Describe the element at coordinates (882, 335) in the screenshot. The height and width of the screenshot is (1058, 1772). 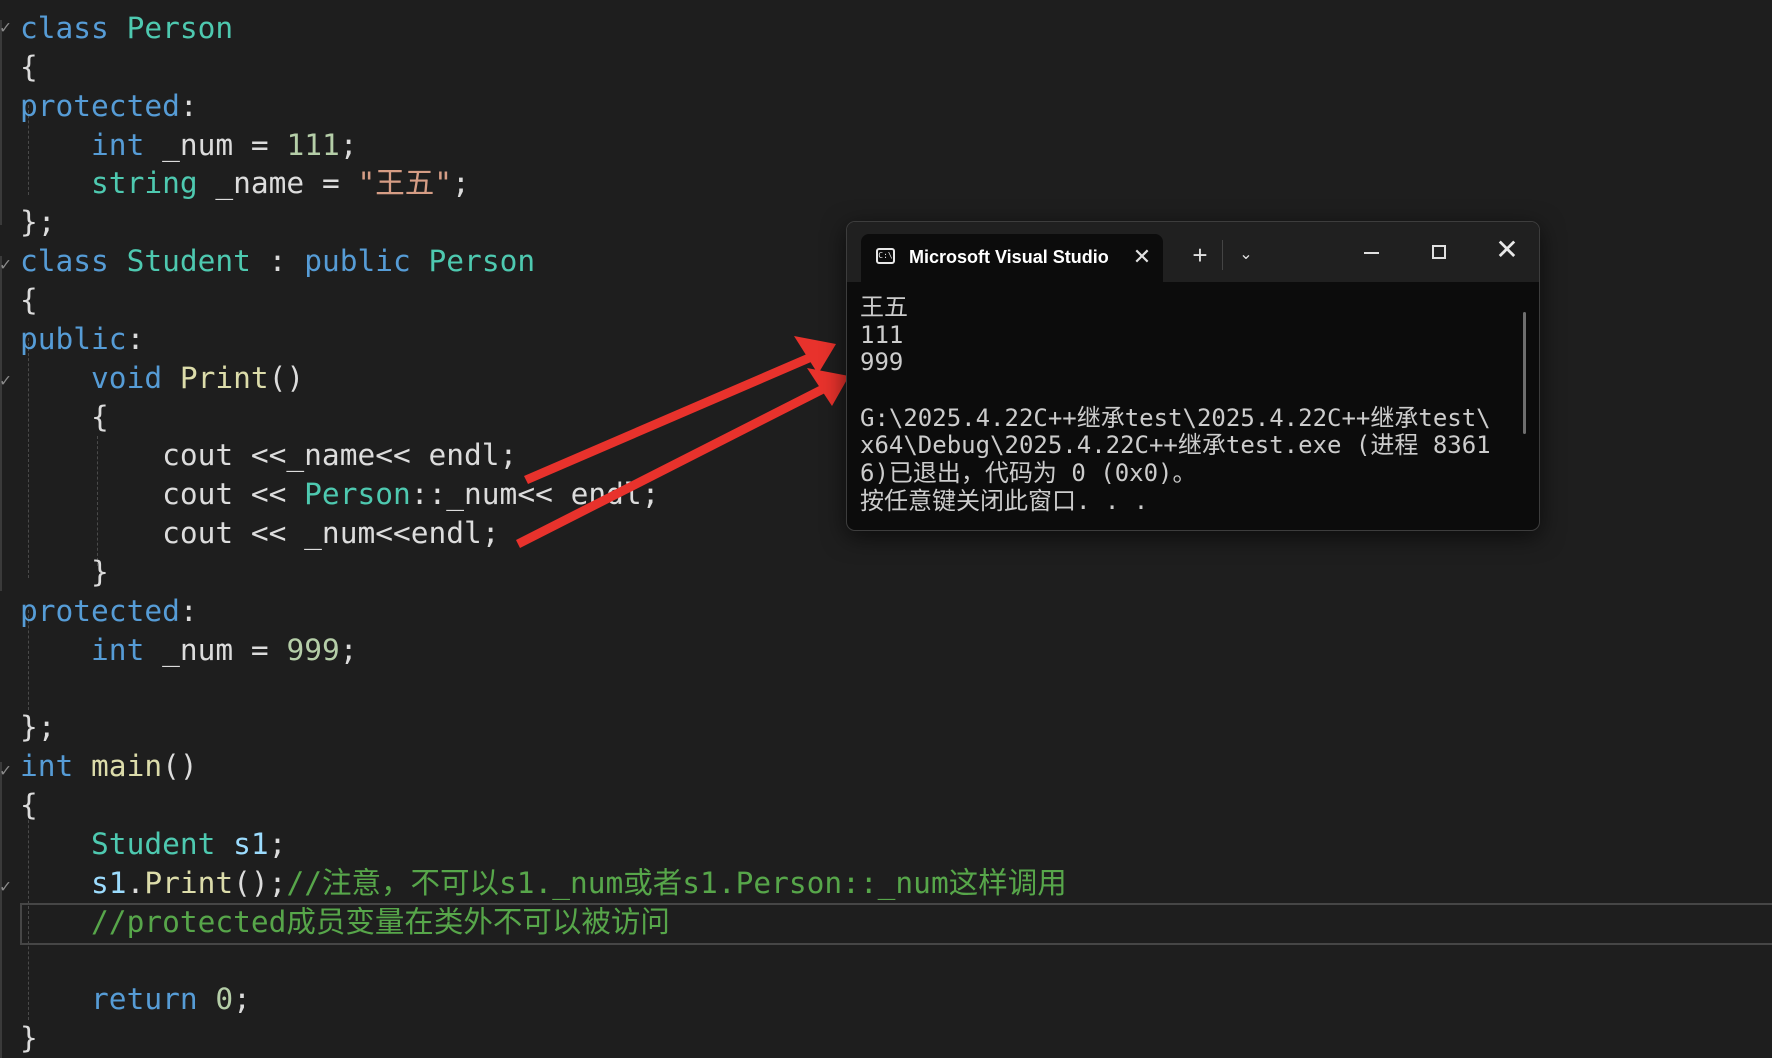
I see `output-line: 111` at that location.